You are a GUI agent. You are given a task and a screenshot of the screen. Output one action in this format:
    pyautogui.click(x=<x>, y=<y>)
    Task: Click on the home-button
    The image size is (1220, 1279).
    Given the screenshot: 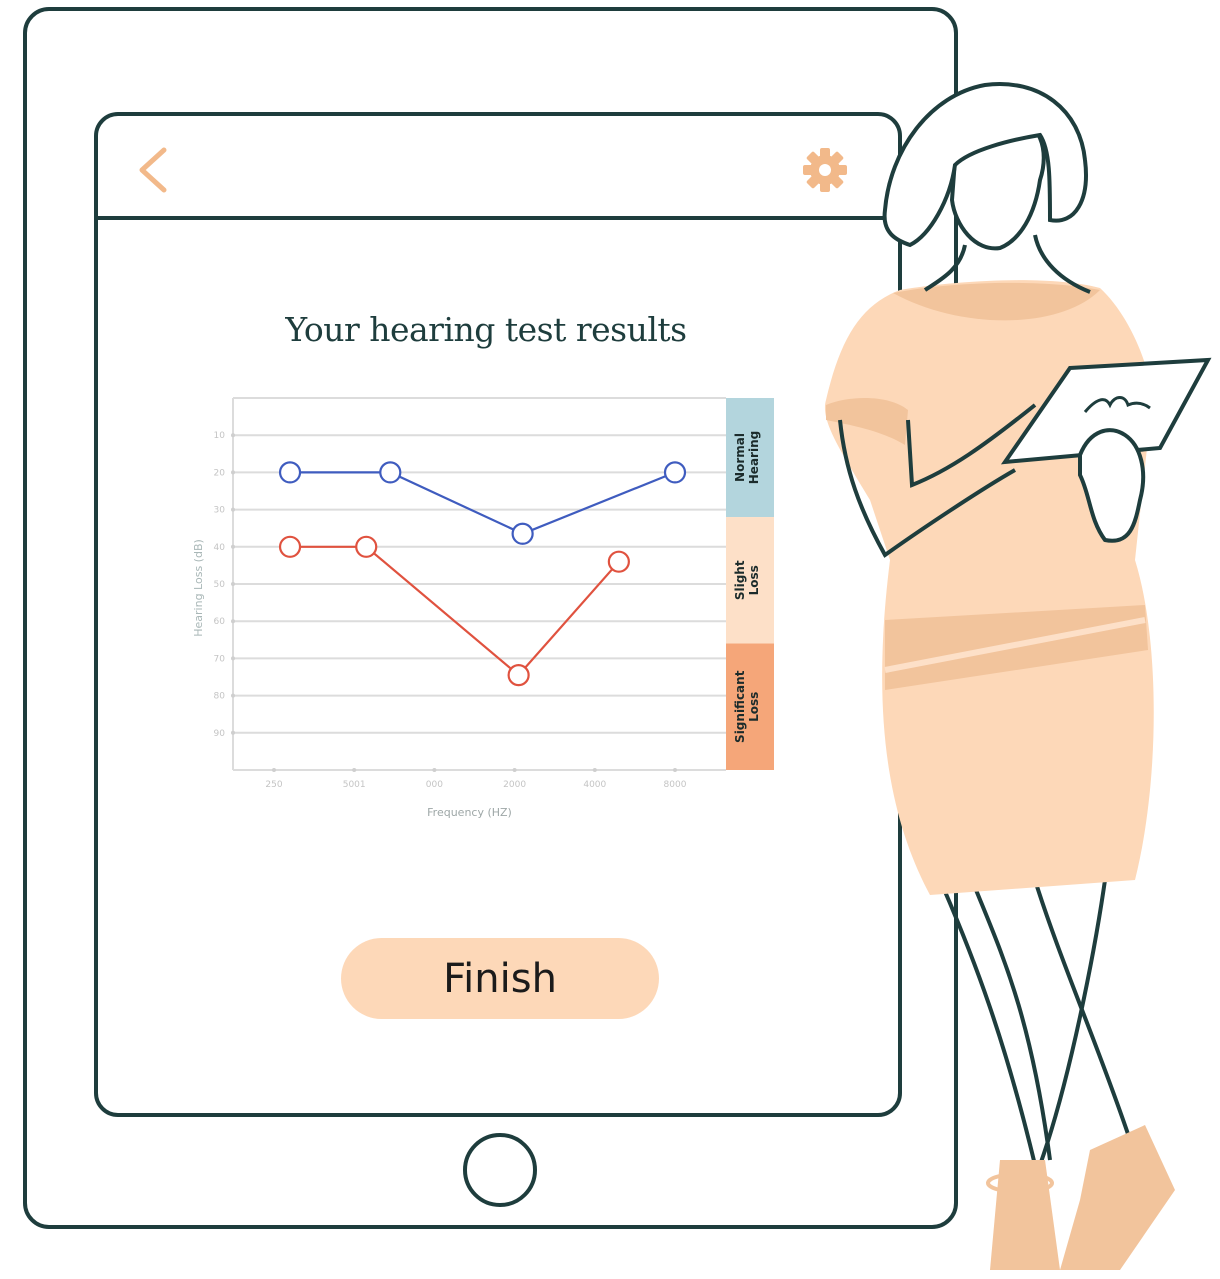 What is the action you would take?
    pyautogui.click(x=500, y=1170)
    